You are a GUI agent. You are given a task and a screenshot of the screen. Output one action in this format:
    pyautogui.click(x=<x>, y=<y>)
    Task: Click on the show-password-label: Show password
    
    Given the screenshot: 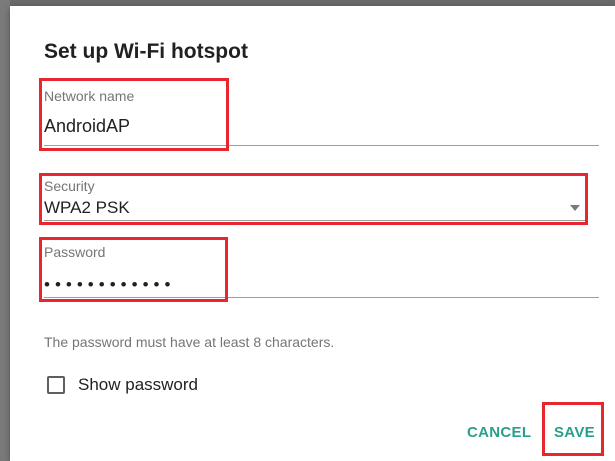 What is the action you would take?
    pyautogui.click(x=138, y=385)
    